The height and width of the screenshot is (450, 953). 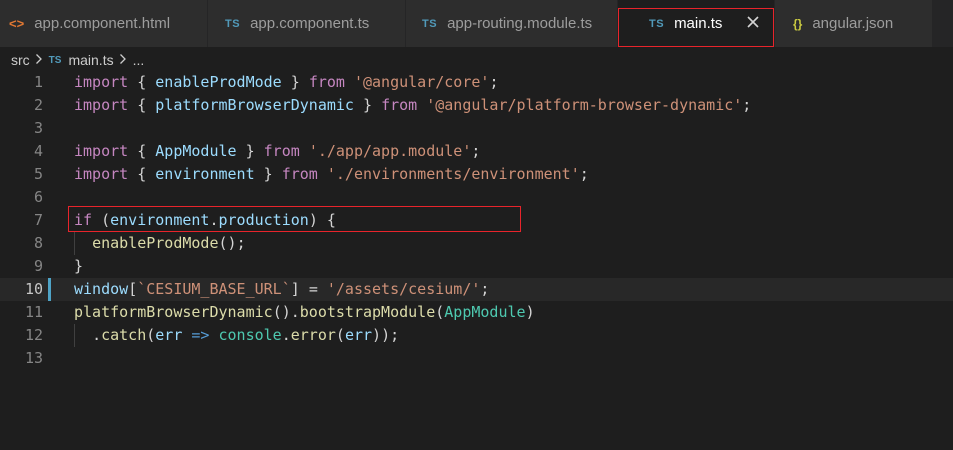 What do you see at coordinates (33, 289) in the screenshot?
I see `line-number: 10` at bounding box center [33, 289].